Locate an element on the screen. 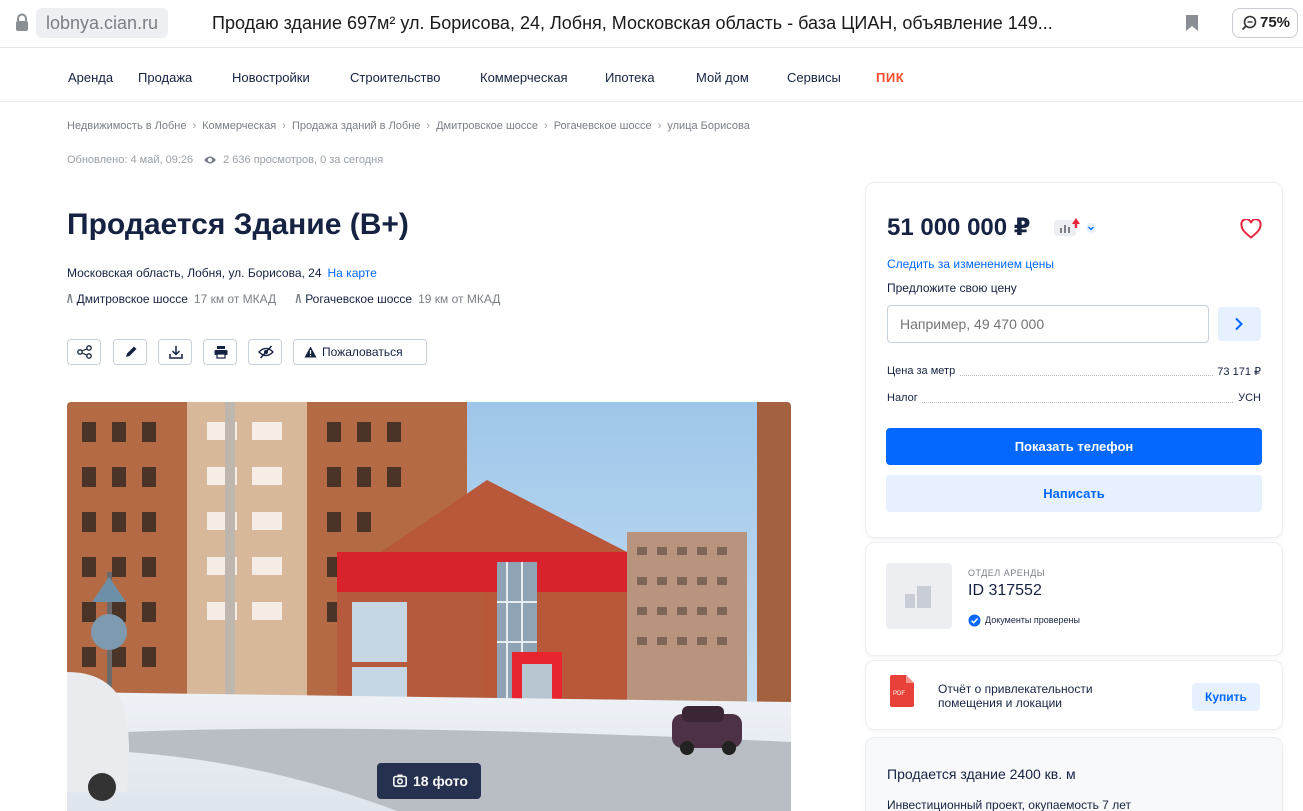  eye-icon is located at coordinates (210, 160).